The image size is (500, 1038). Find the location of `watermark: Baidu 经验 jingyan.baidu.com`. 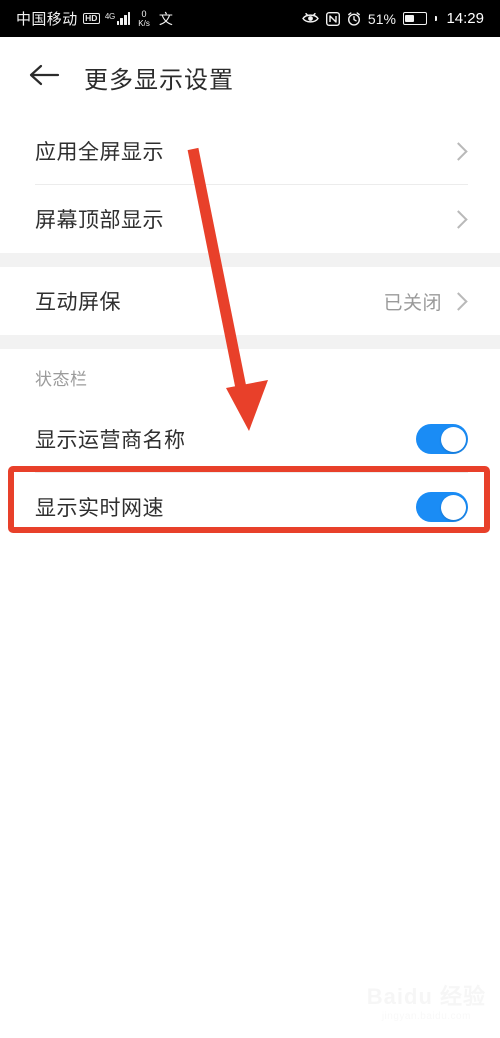

watermark: Baidu 经验 jingyan.baidu.com is located at coordinates (426, 1003).